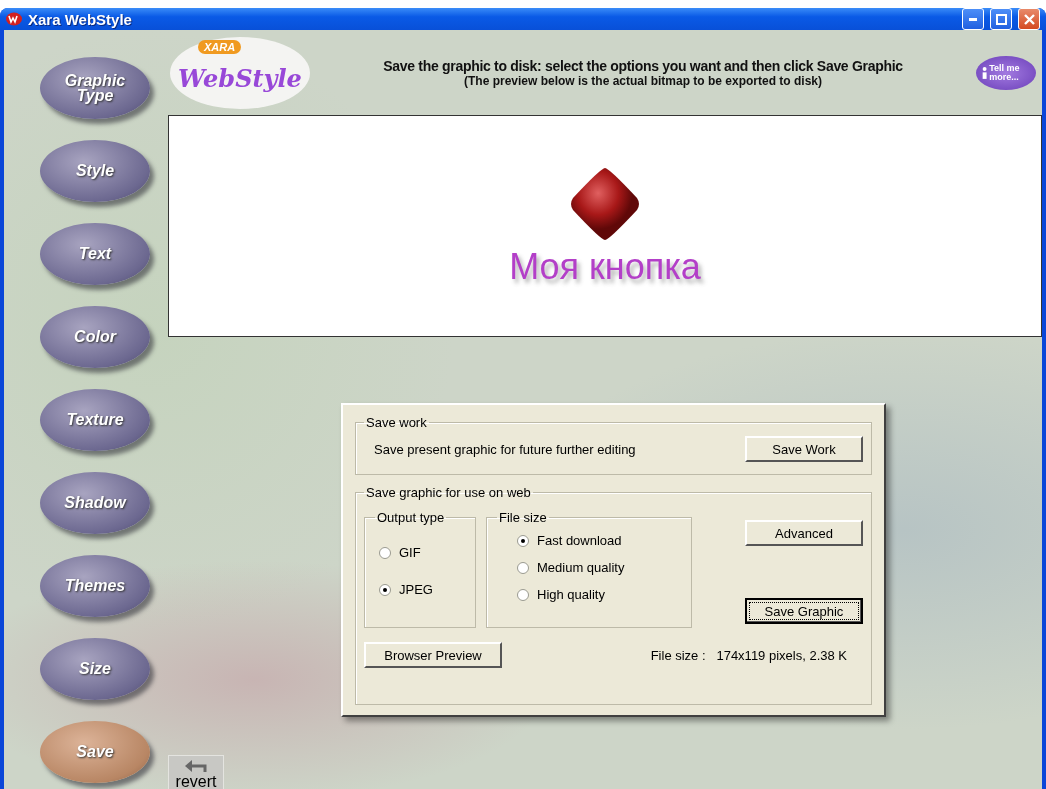  I want to click on maximize-icon, so click(1001, 19).